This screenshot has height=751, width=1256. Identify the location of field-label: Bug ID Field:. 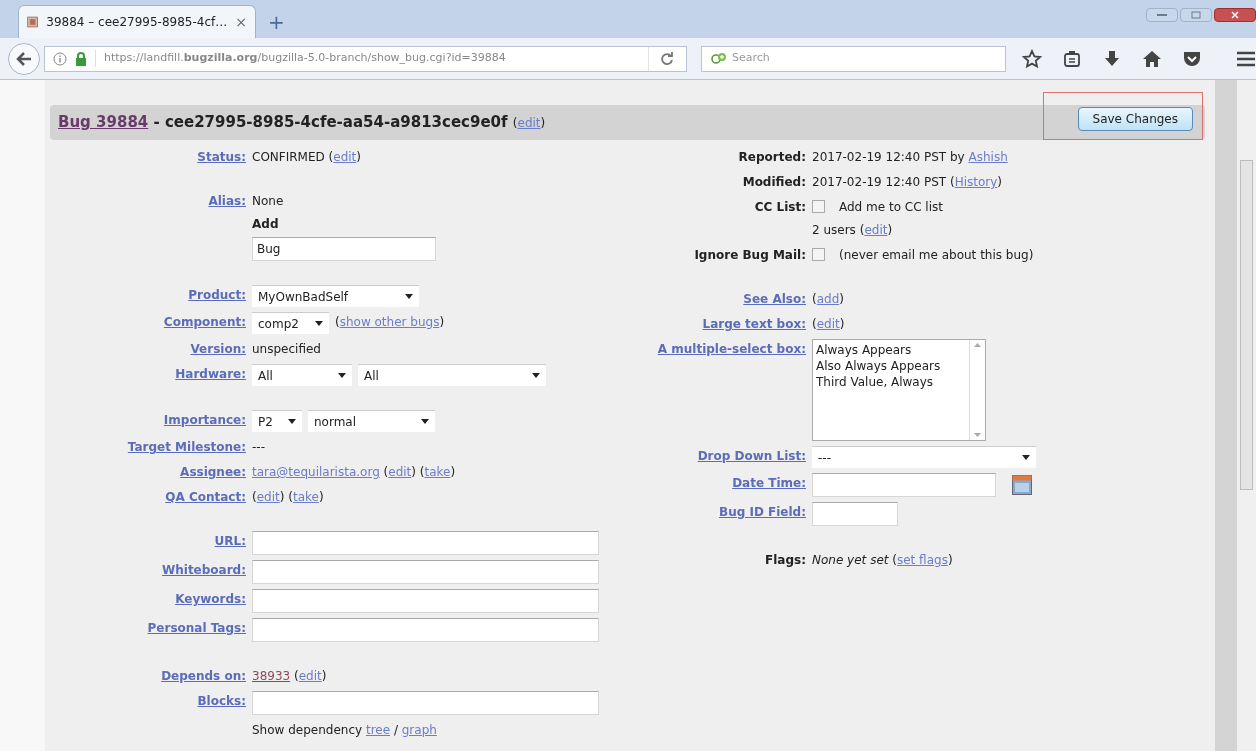
(762, 512).